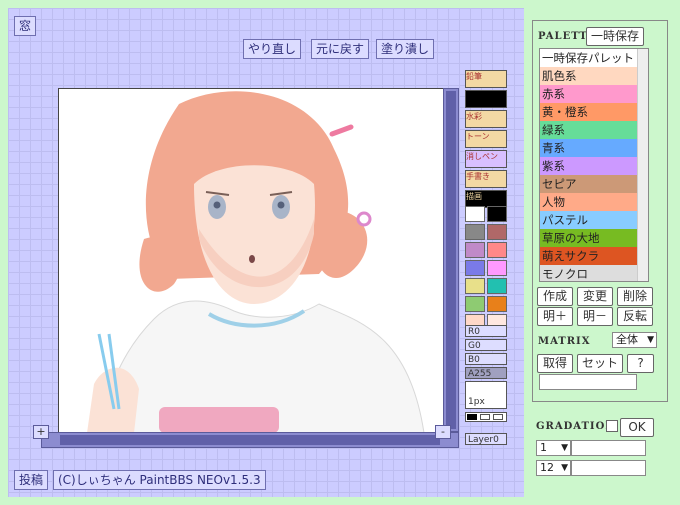 The image size is (680, 505). I want to click on tool-pencil: 鉛筆, so click(486, 79).